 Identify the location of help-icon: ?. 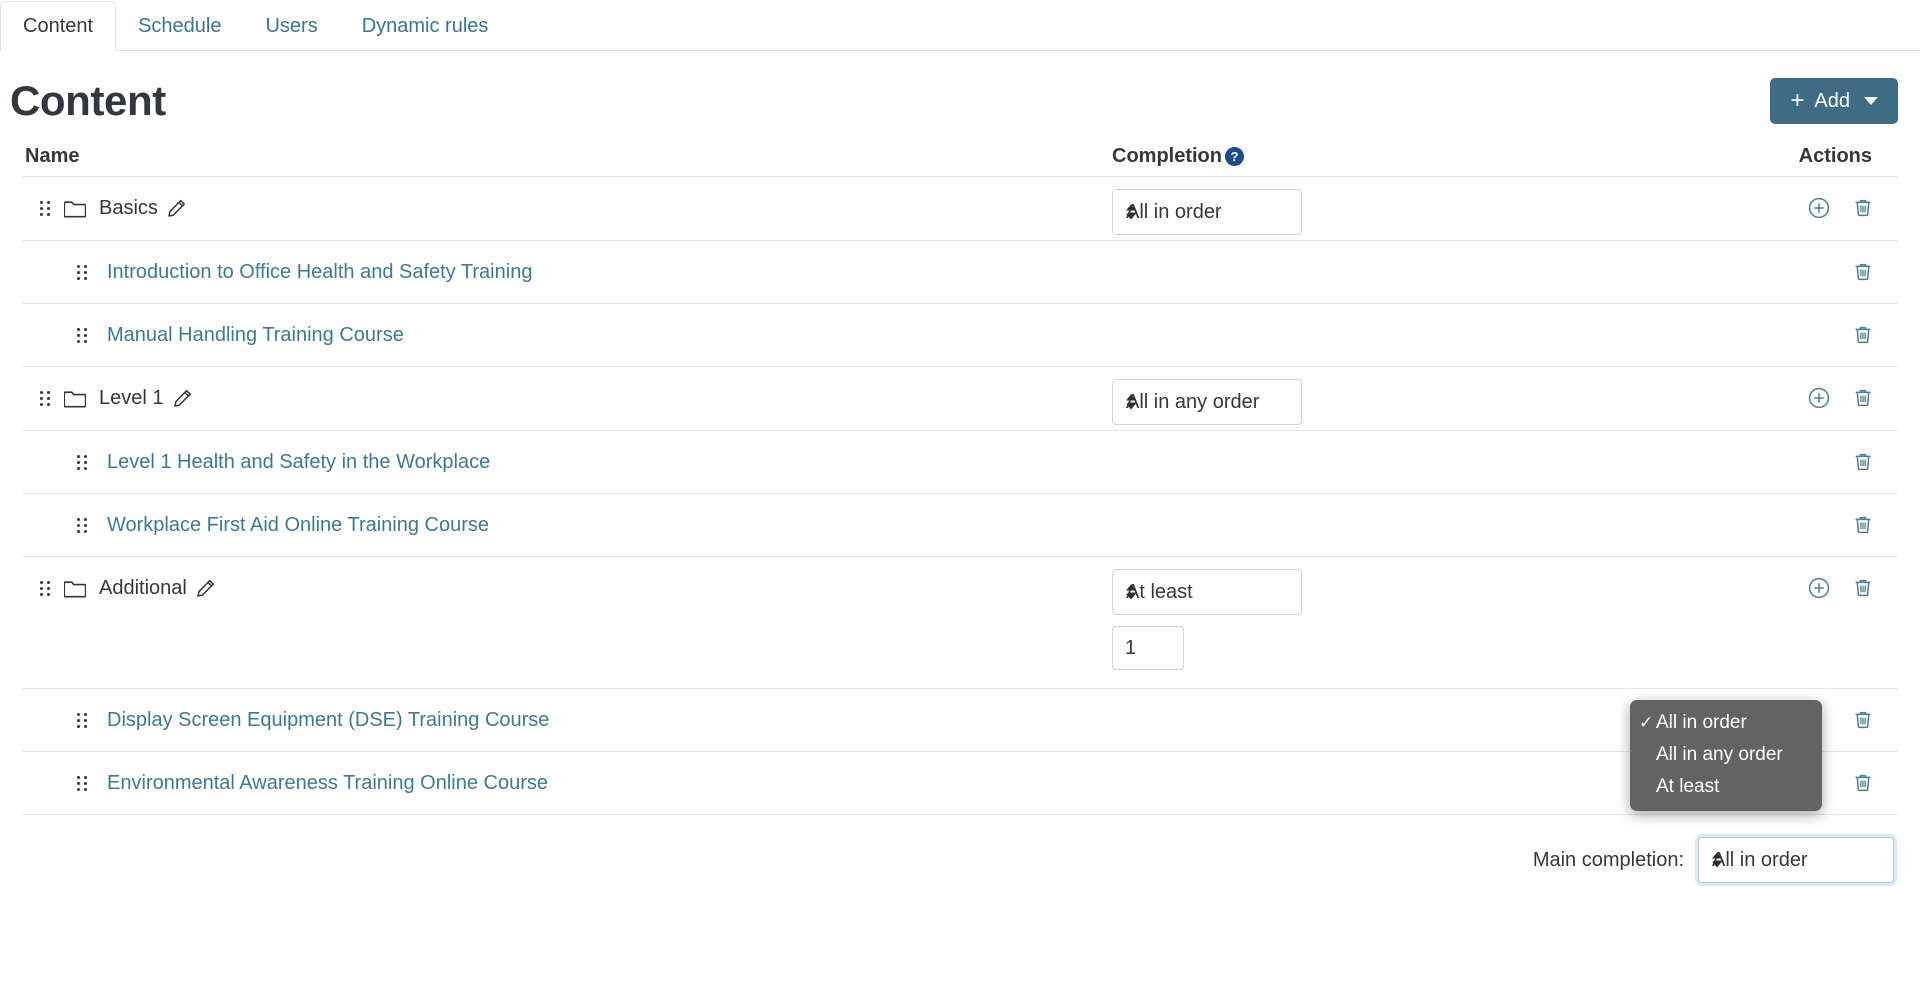
(1234, 156).